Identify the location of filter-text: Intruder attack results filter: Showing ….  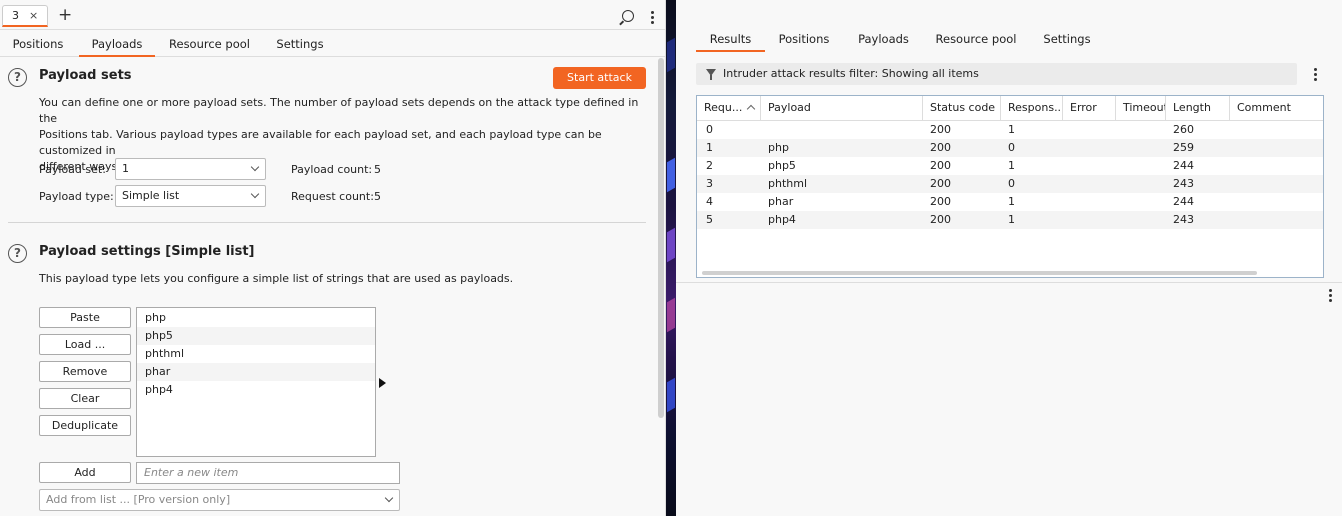
(851, 73).